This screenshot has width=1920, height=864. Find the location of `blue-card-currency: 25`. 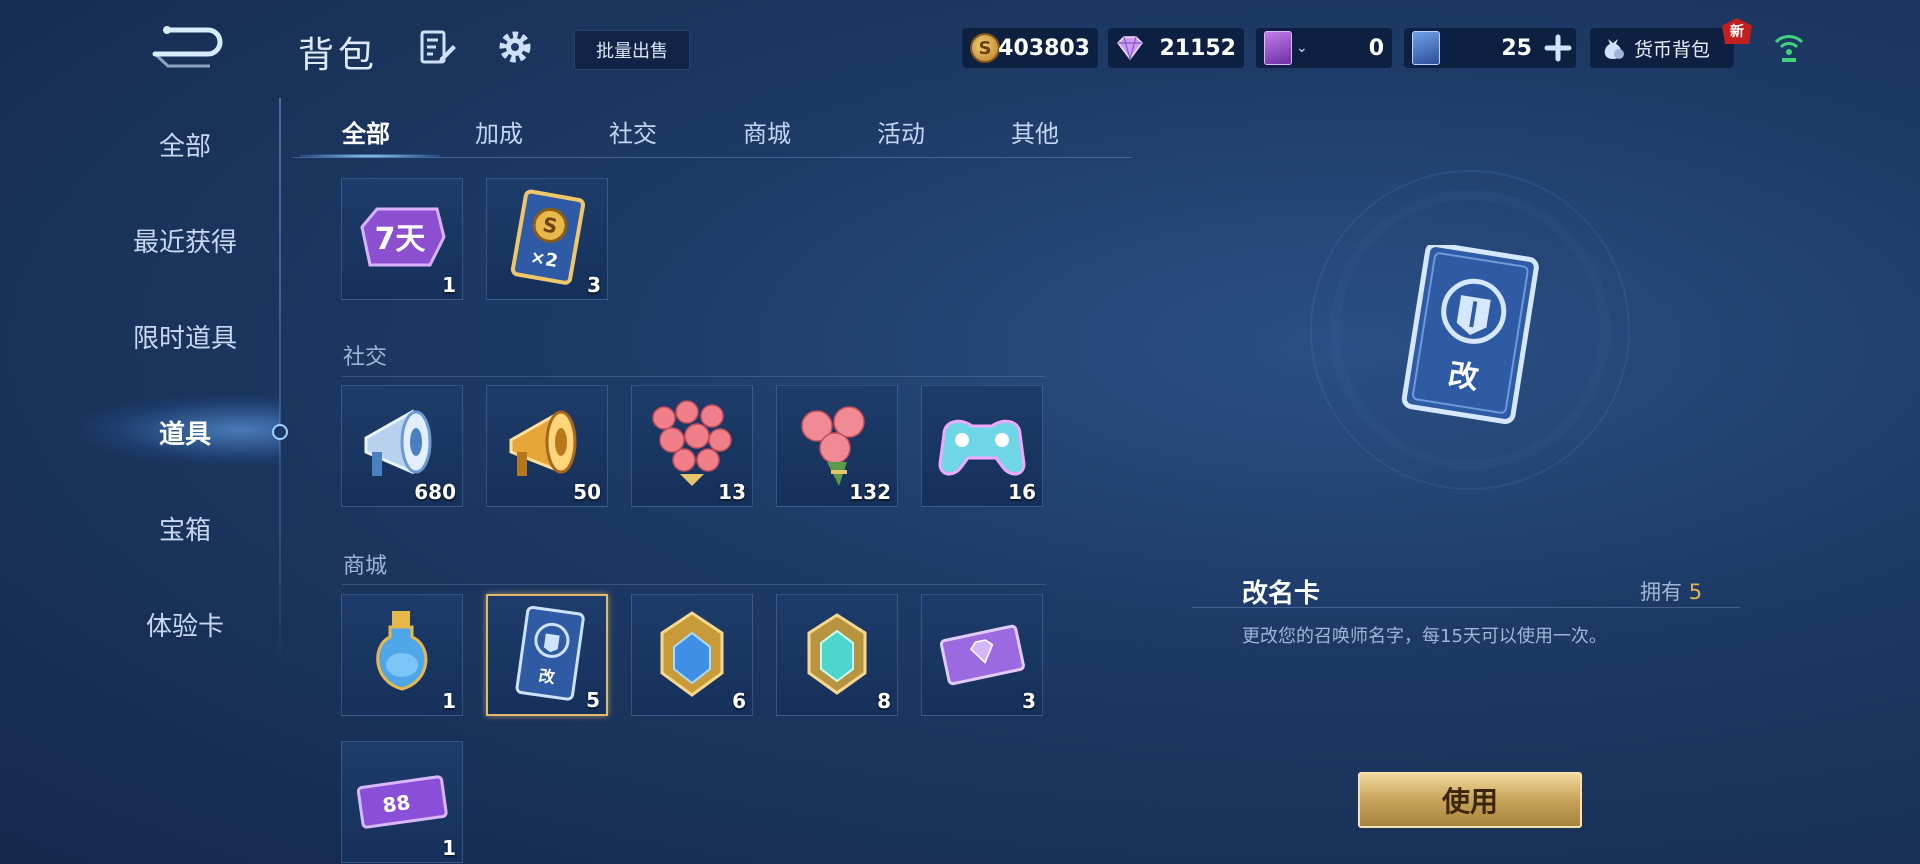

blue-card-currency: 25 is located at coordinates (1490, 48).